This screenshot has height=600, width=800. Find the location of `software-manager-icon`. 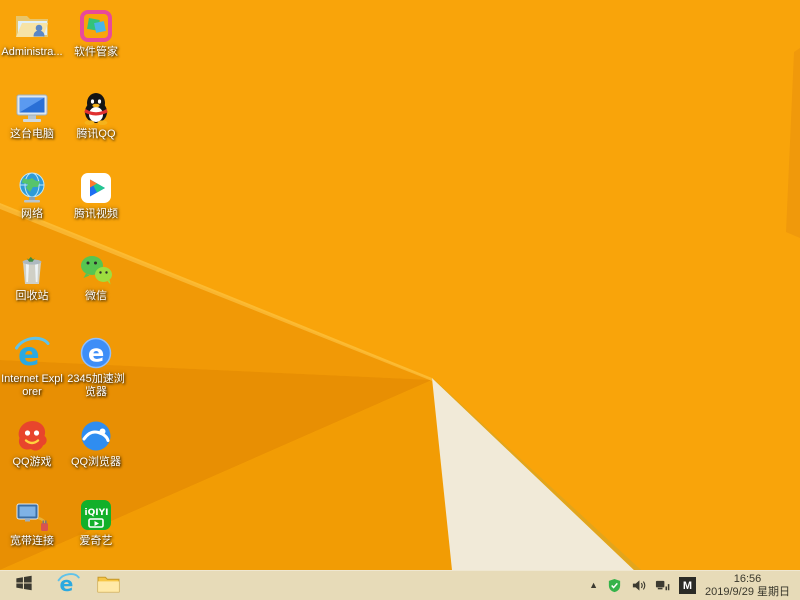

software-manager-icon is located at coordinates (96, 26).